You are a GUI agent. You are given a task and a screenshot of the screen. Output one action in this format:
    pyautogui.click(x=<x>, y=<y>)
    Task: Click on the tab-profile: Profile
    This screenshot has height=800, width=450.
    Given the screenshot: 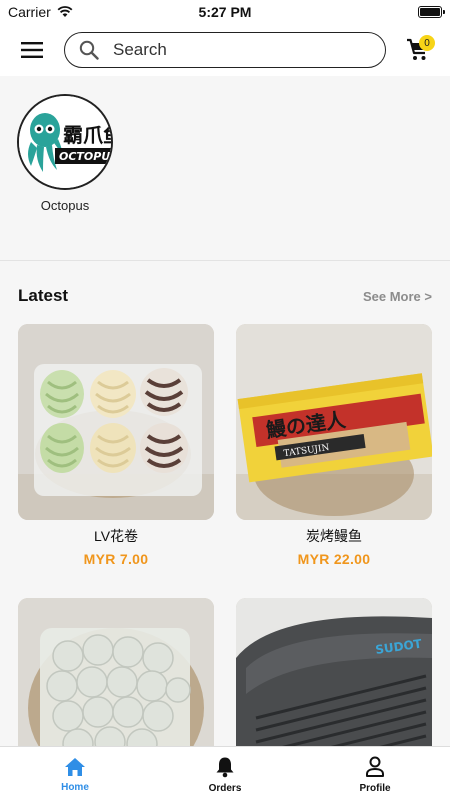 What is the action you would take?
    pyautogui.click(x=375, y=773)
    